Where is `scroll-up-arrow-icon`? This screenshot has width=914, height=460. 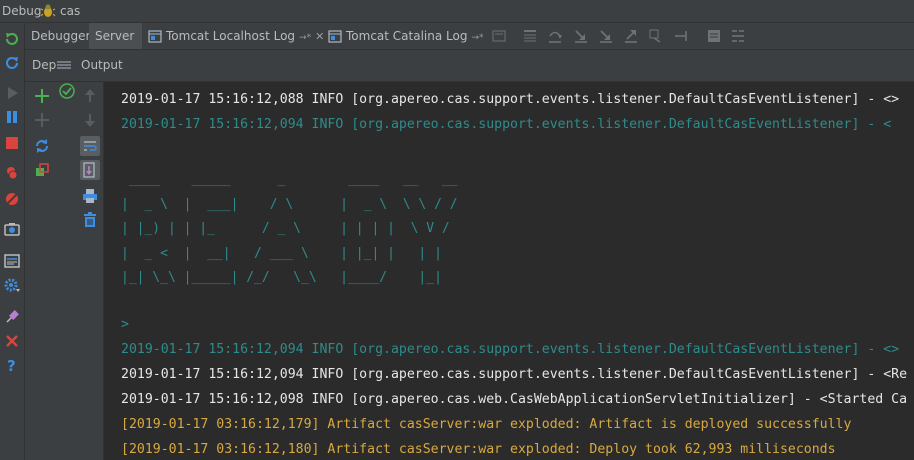 scroll-up-arrow-icon is located at coordinates (90, 96).